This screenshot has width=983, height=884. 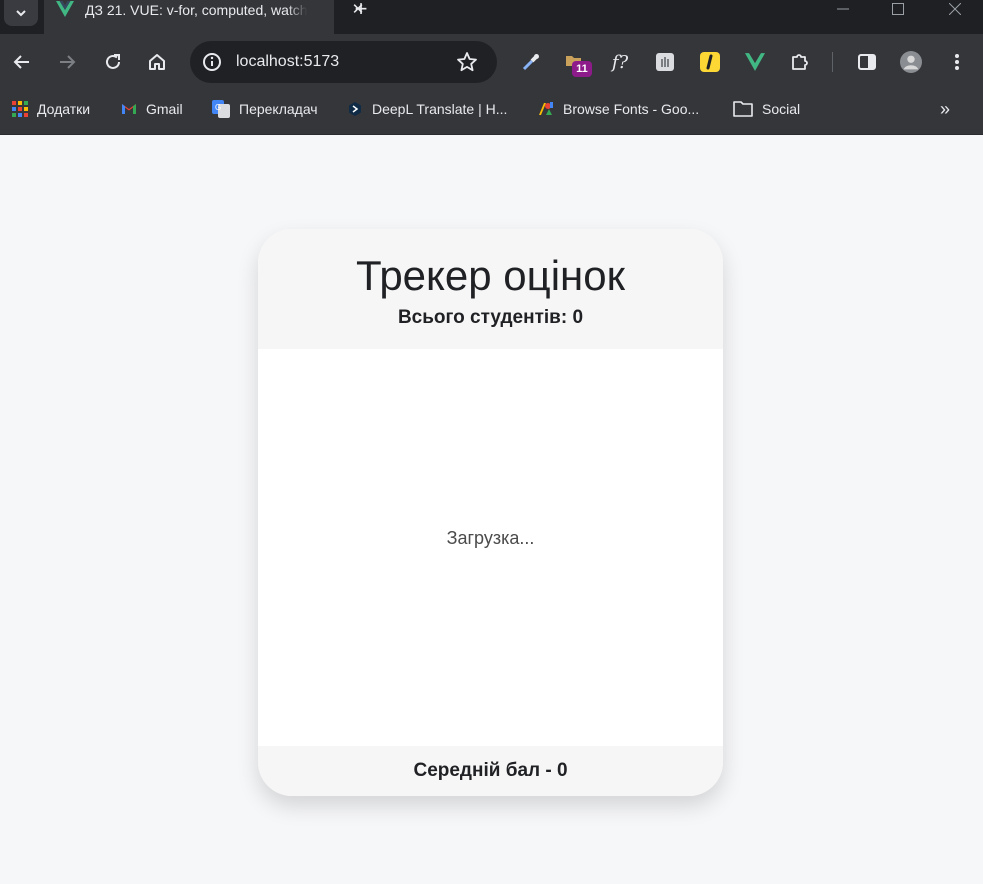 I want to click on yellow-extension-icon, so click(x=710, y=62).